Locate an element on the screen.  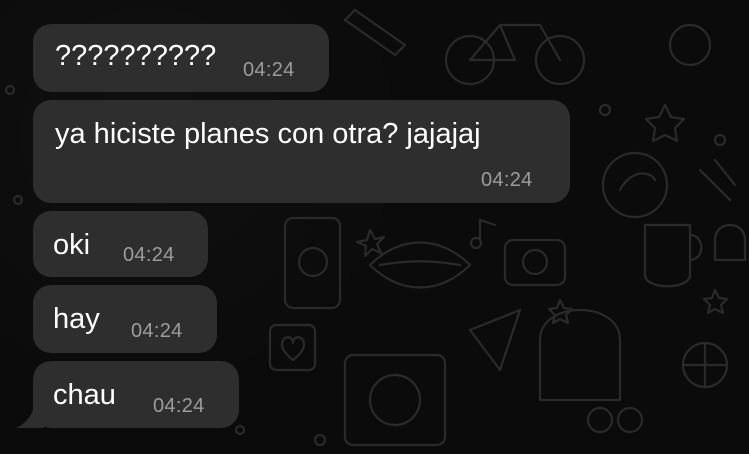
bell-icon is located at coordinates (730, 243).